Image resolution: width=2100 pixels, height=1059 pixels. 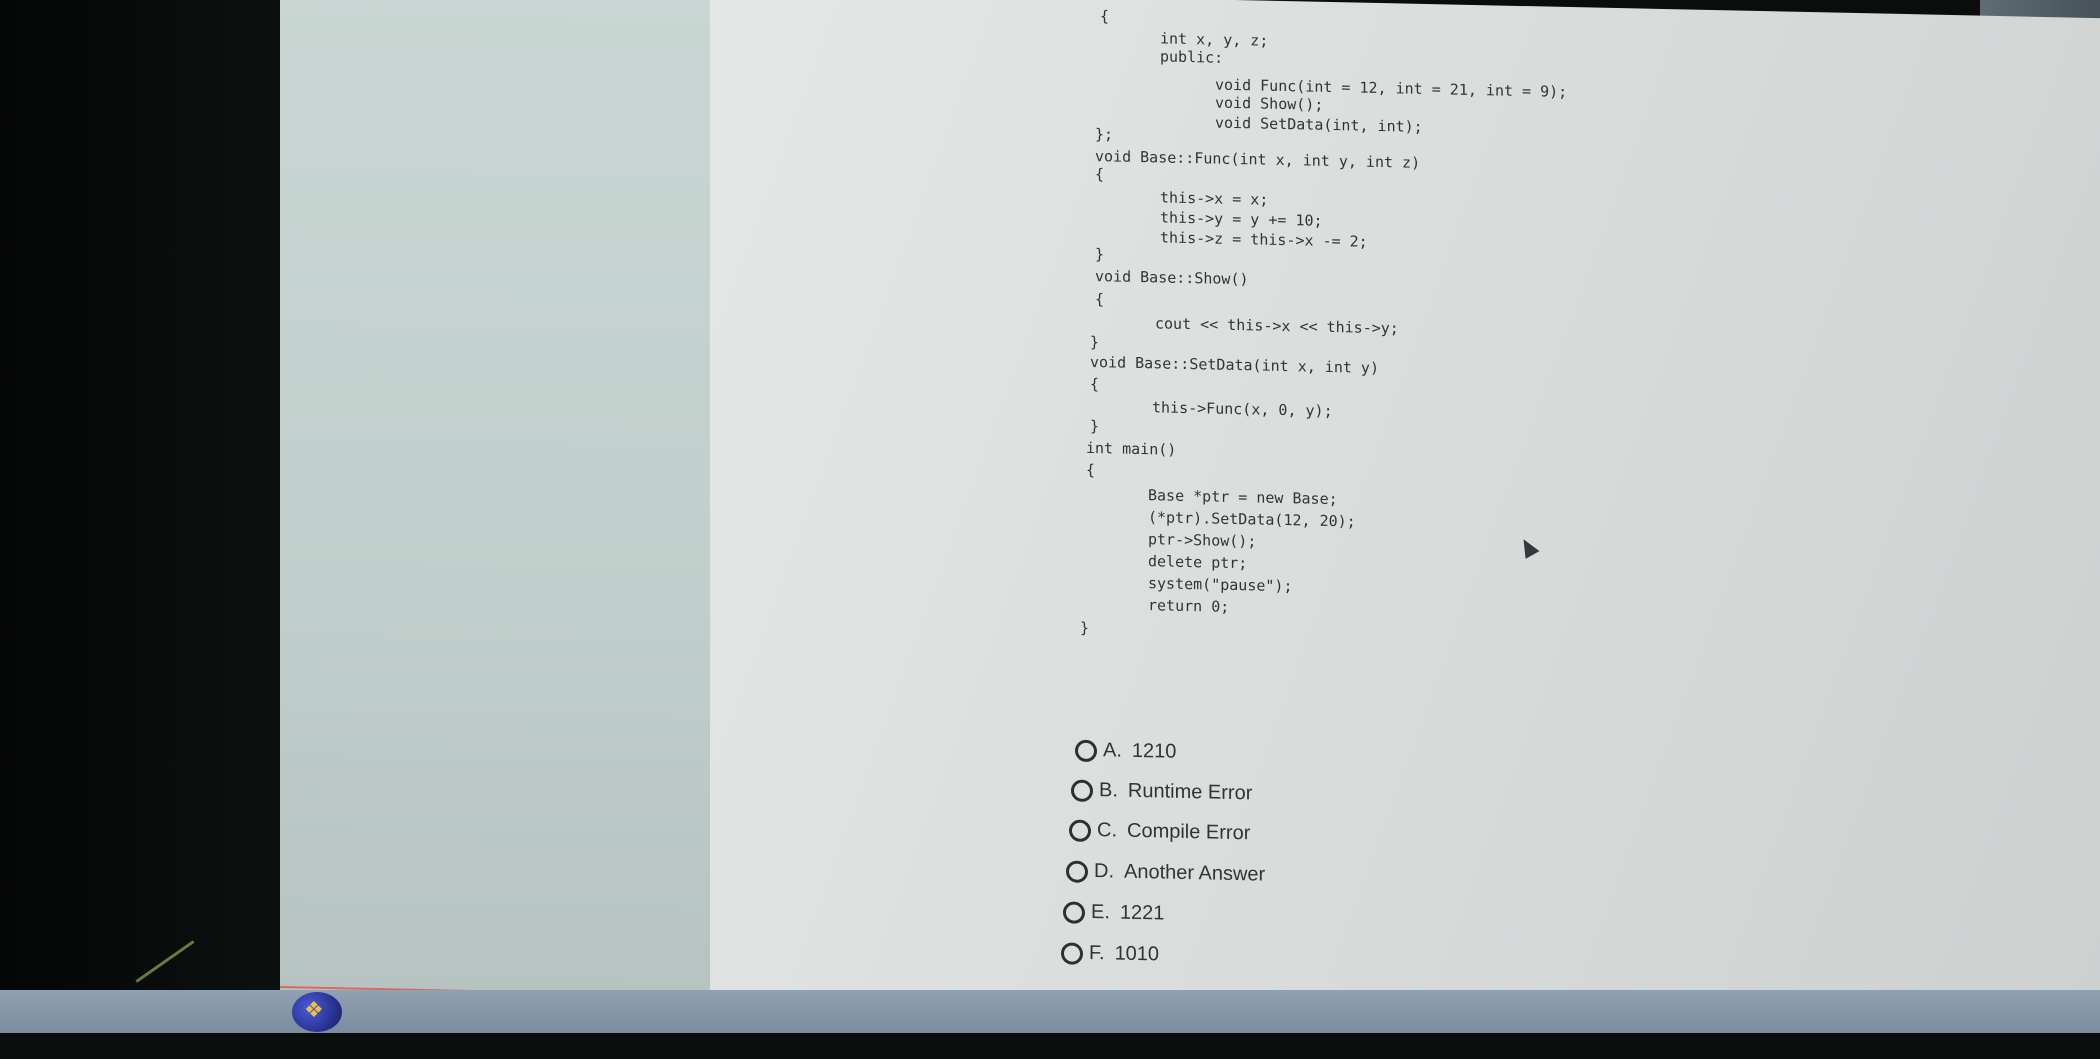 I want to click on option-d: D. Another Answer, so click(x=1165, y=872).